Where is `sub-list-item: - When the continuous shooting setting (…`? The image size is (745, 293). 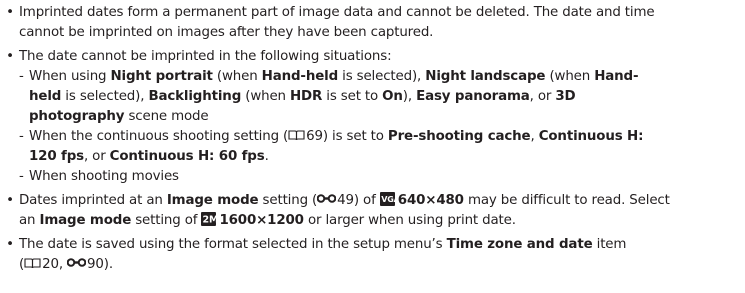 sub-list-item: - When the continuous shooting setting (… is located at coordinates (372, 147).